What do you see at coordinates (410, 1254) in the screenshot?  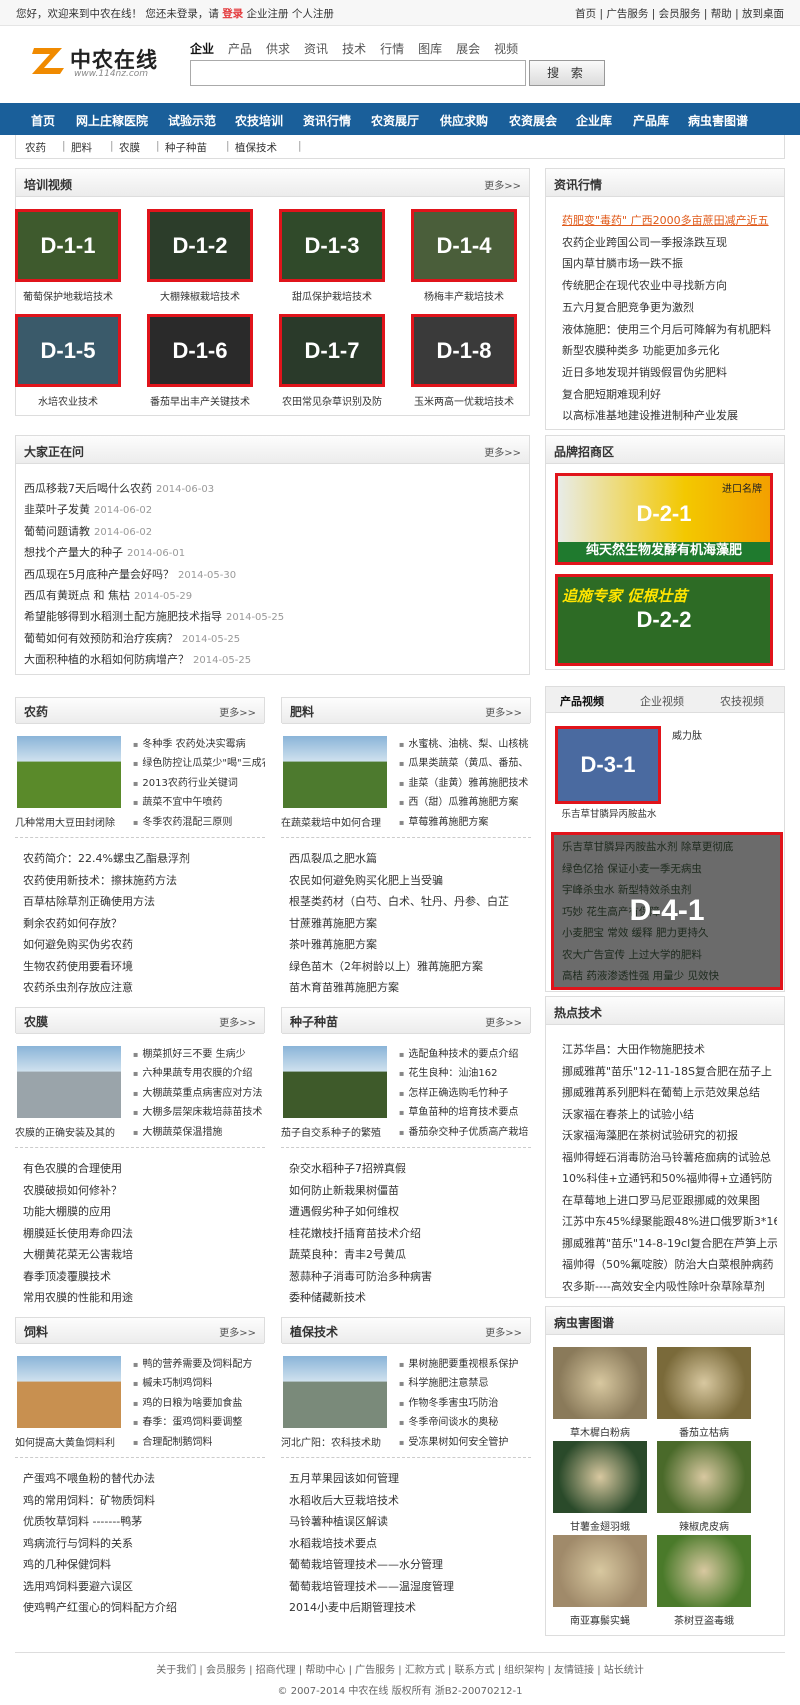 I see `category-item: 蔬菜良种：青丰2号黄瓜` at bounding box center [410, 1254].